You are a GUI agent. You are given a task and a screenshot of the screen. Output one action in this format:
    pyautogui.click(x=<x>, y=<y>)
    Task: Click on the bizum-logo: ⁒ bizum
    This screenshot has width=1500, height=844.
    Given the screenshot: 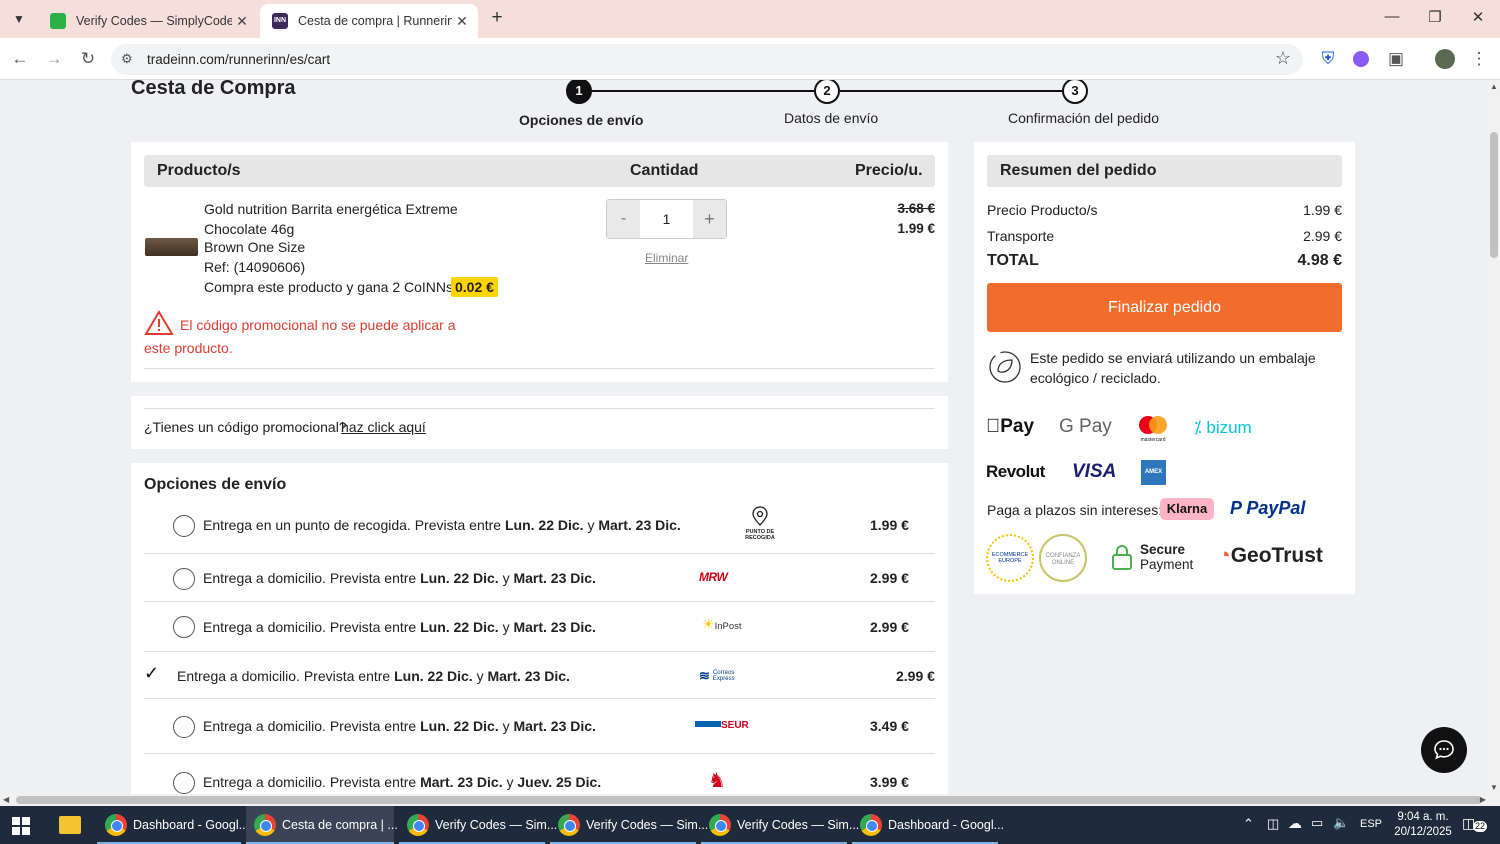 What is the action you would take?
    pyautogui.click(x=1223, y=427)
    